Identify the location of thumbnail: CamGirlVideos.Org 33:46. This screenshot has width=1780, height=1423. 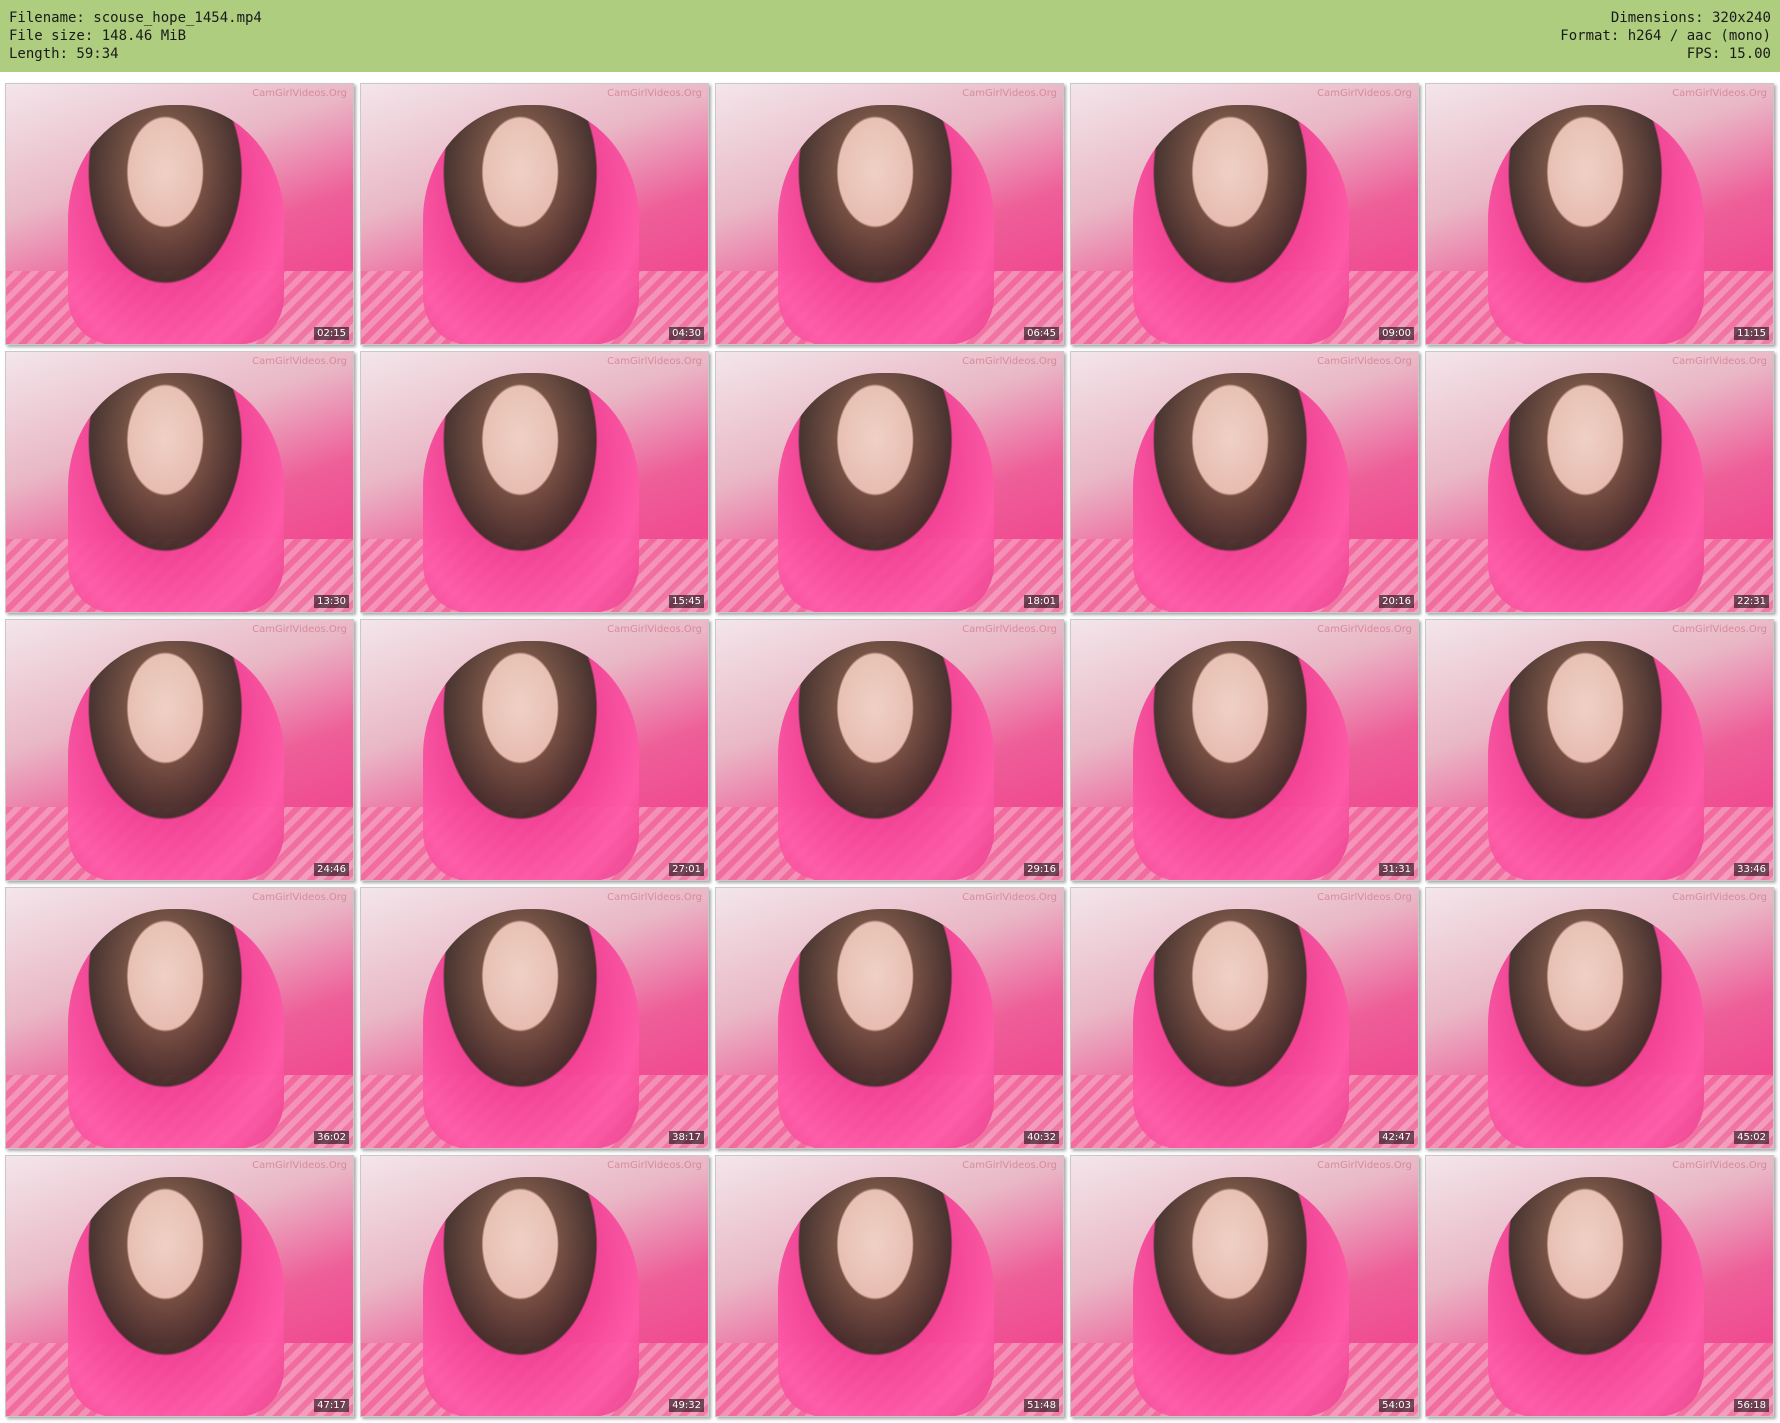
(1599, 750).